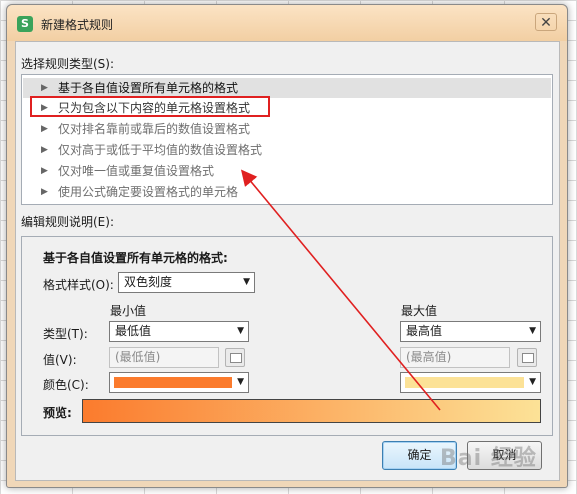 The height and width of the screenshot is (494, 577). I want to click on rule-type-item: ▶ 仅对唯一值或重复值设置格式, so click(287, 171).